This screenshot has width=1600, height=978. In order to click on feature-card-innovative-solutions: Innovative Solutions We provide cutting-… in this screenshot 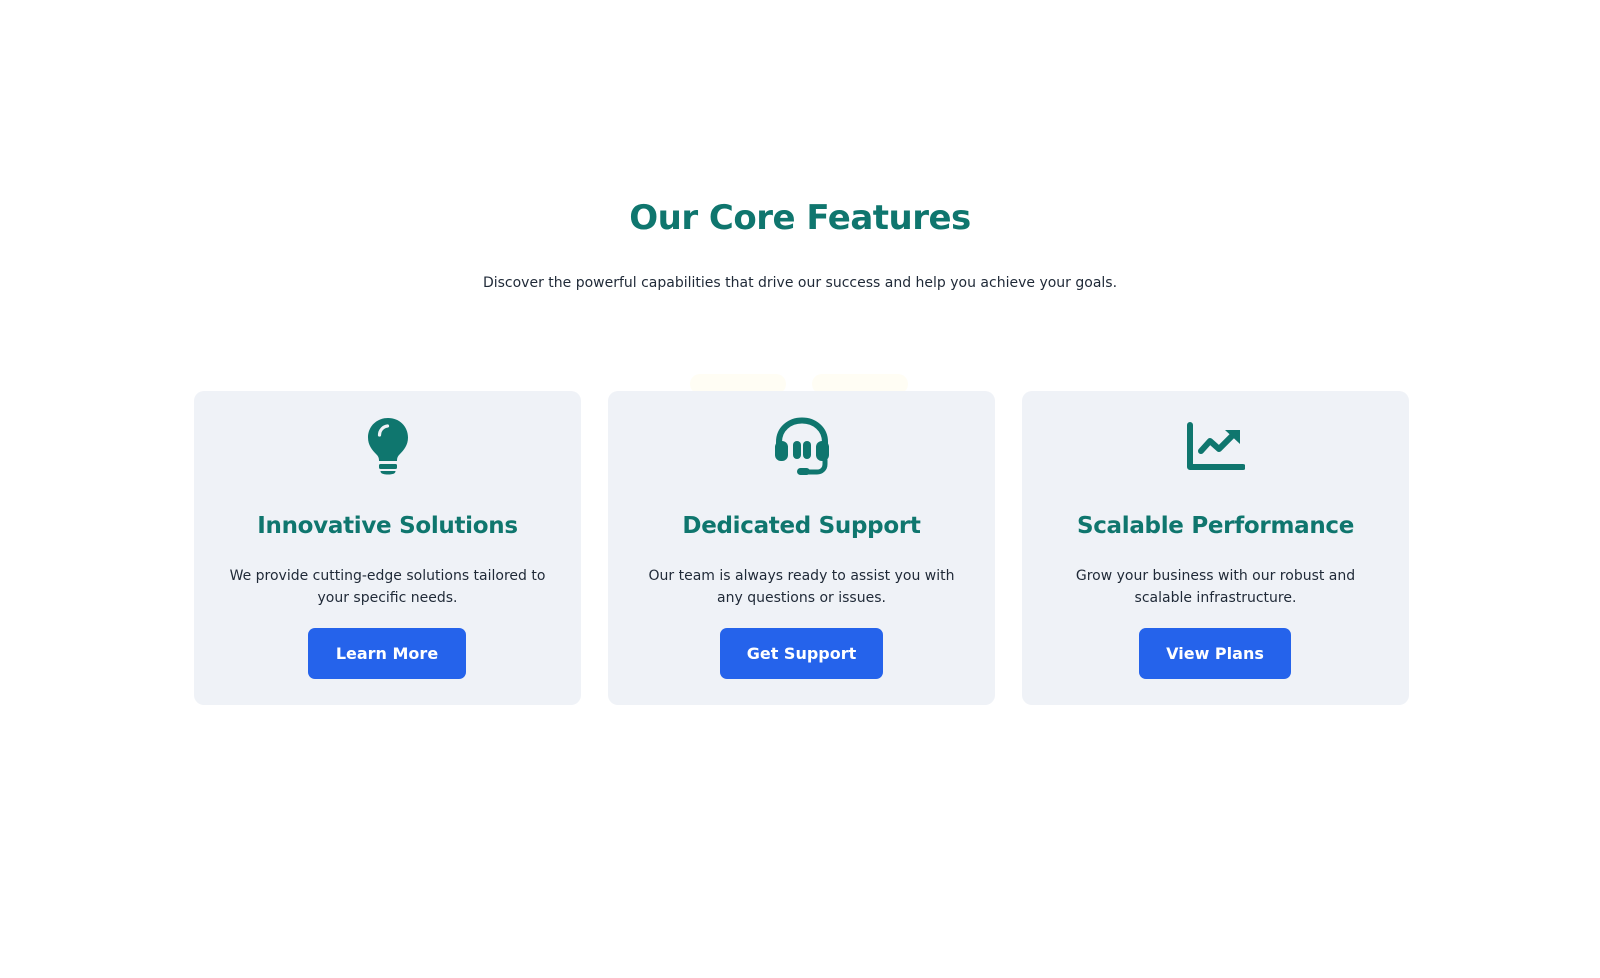, I will do `click(387, 548)`.